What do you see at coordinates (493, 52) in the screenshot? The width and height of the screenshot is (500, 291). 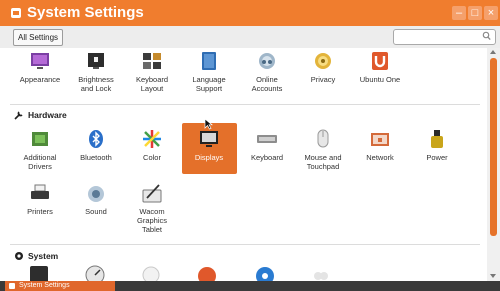 I see `scroll-up-arrow` at bounding box center [493, 52].